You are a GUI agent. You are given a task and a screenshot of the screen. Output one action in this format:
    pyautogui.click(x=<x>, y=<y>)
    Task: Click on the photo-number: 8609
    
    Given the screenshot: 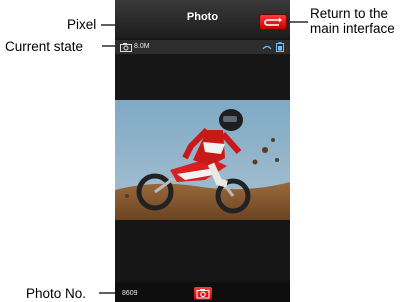 What is the action you would take?
    pyautogui.click(x=130, y=293)
    